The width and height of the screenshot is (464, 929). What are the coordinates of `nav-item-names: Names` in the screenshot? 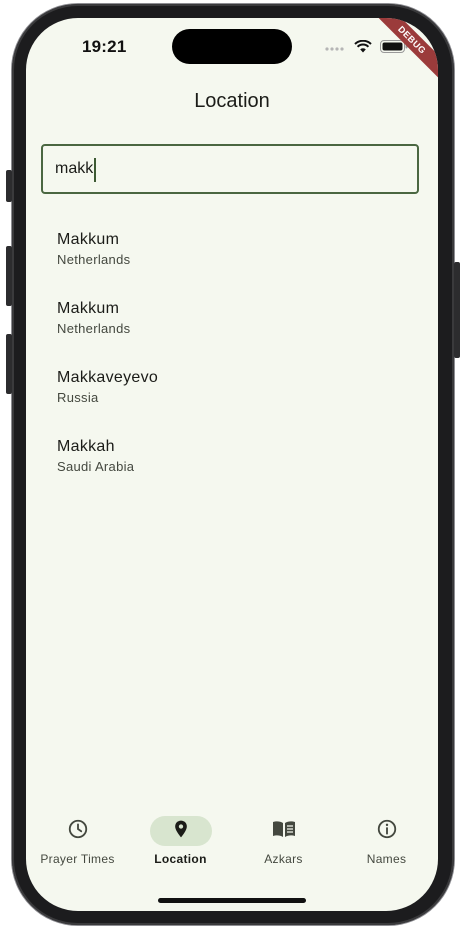 It's located at (386, 838).